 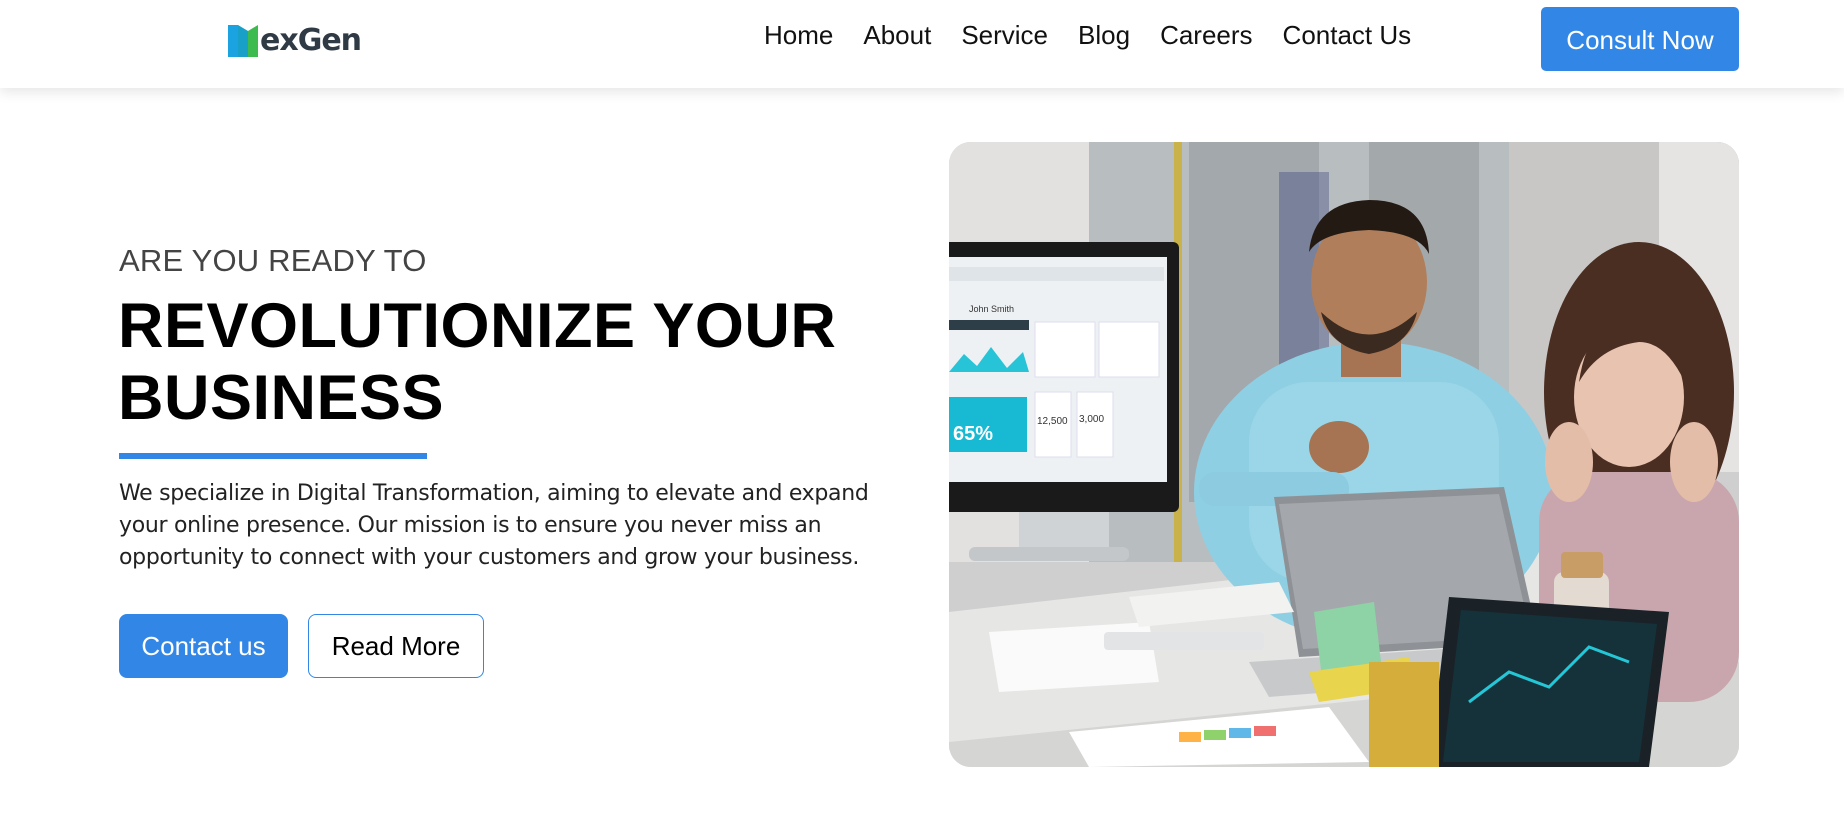 What do you see at coordinates (273, 456) in the screenshot?
I see `headline-underline` at bounding box center [273, 456].